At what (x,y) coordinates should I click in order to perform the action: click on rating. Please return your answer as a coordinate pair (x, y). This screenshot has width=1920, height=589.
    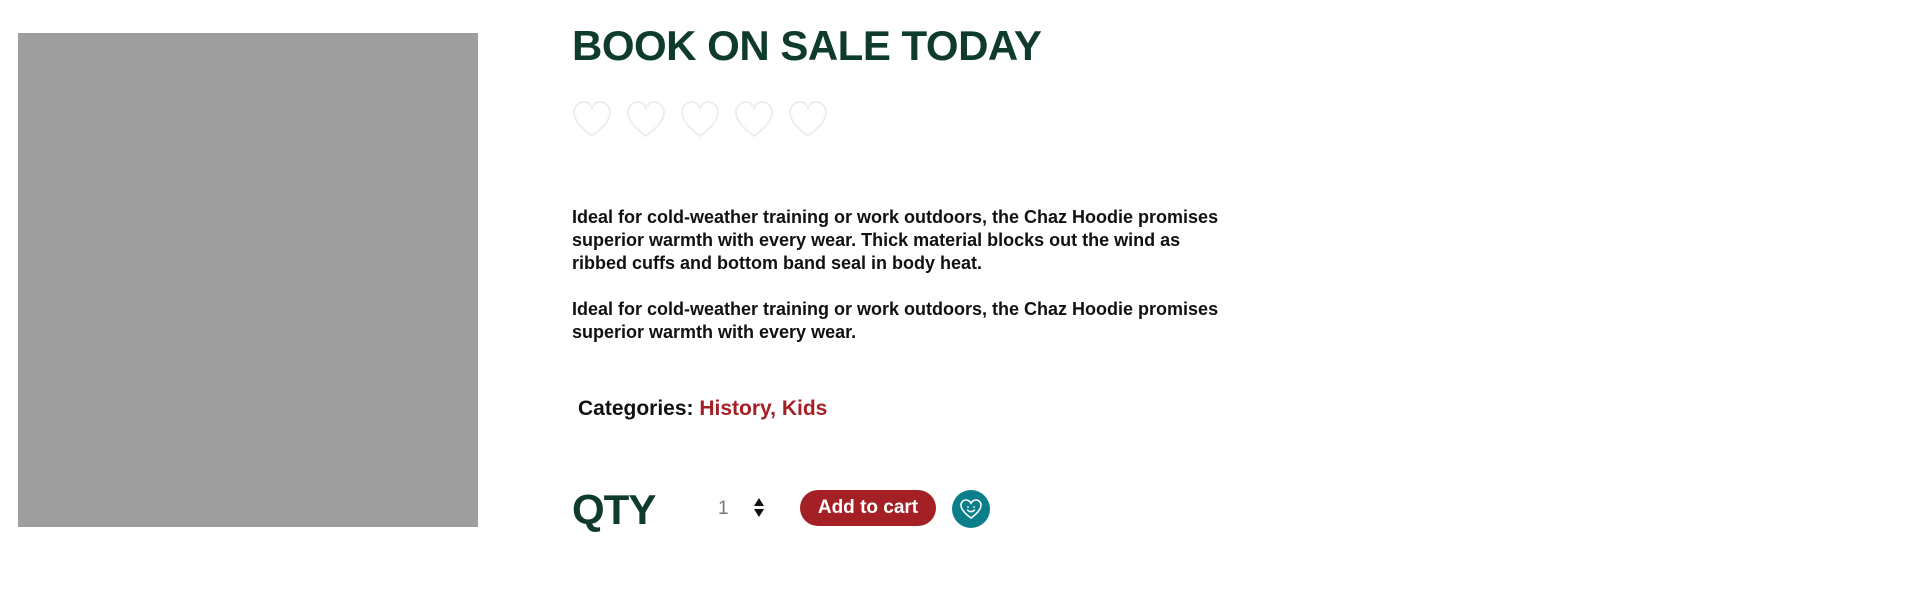
    Looking at the image, I should click on (700, 120).